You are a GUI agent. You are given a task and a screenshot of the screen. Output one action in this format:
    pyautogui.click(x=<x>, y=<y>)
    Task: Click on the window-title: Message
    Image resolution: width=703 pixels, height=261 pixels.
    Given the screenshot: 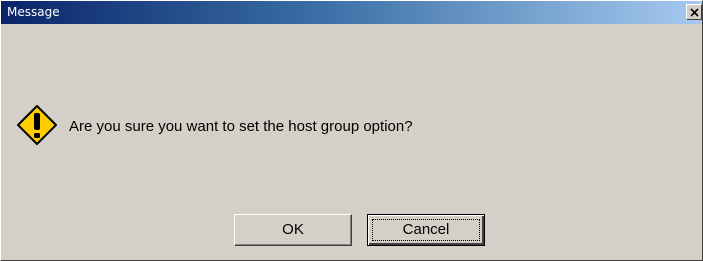 What is the action you would take?
    pyautogui.click(x=33, y=12)
    